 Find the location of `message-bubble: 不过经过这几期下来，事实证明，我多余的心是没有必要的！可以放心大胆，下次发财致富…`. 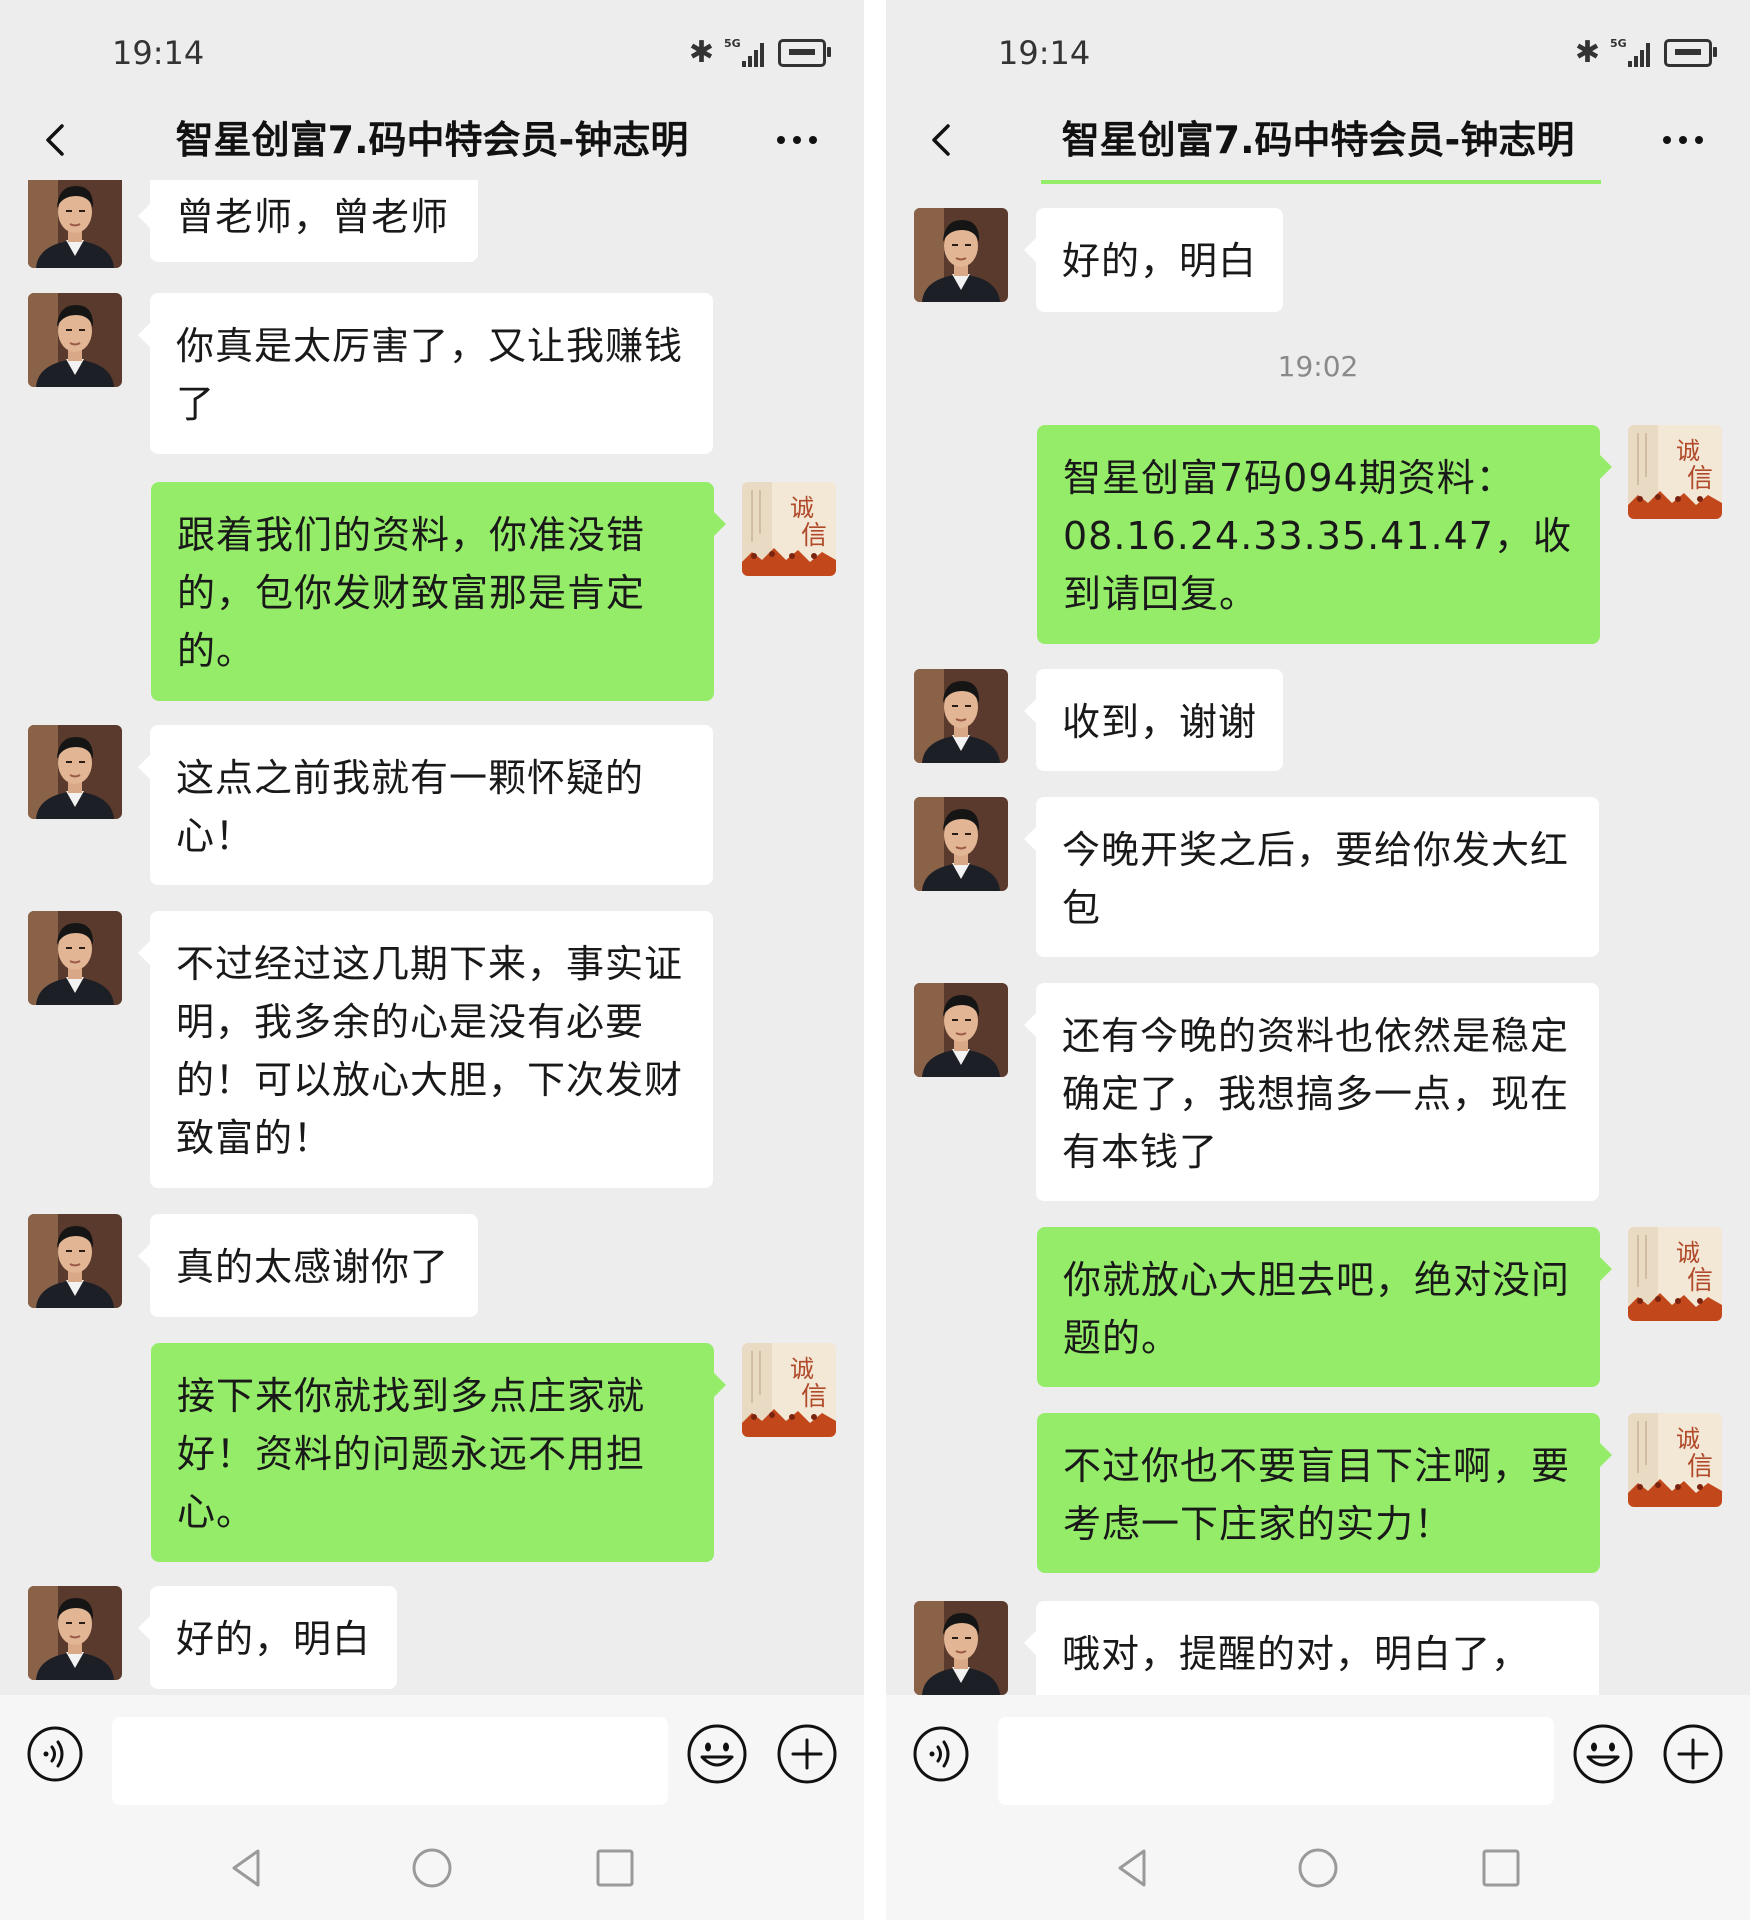

message-bubble: 不过经过这几期下来，事实证明，我多余的心是没有必要的！可以放心大胆，下次发财致富… is located at coordinates (425, 1049).